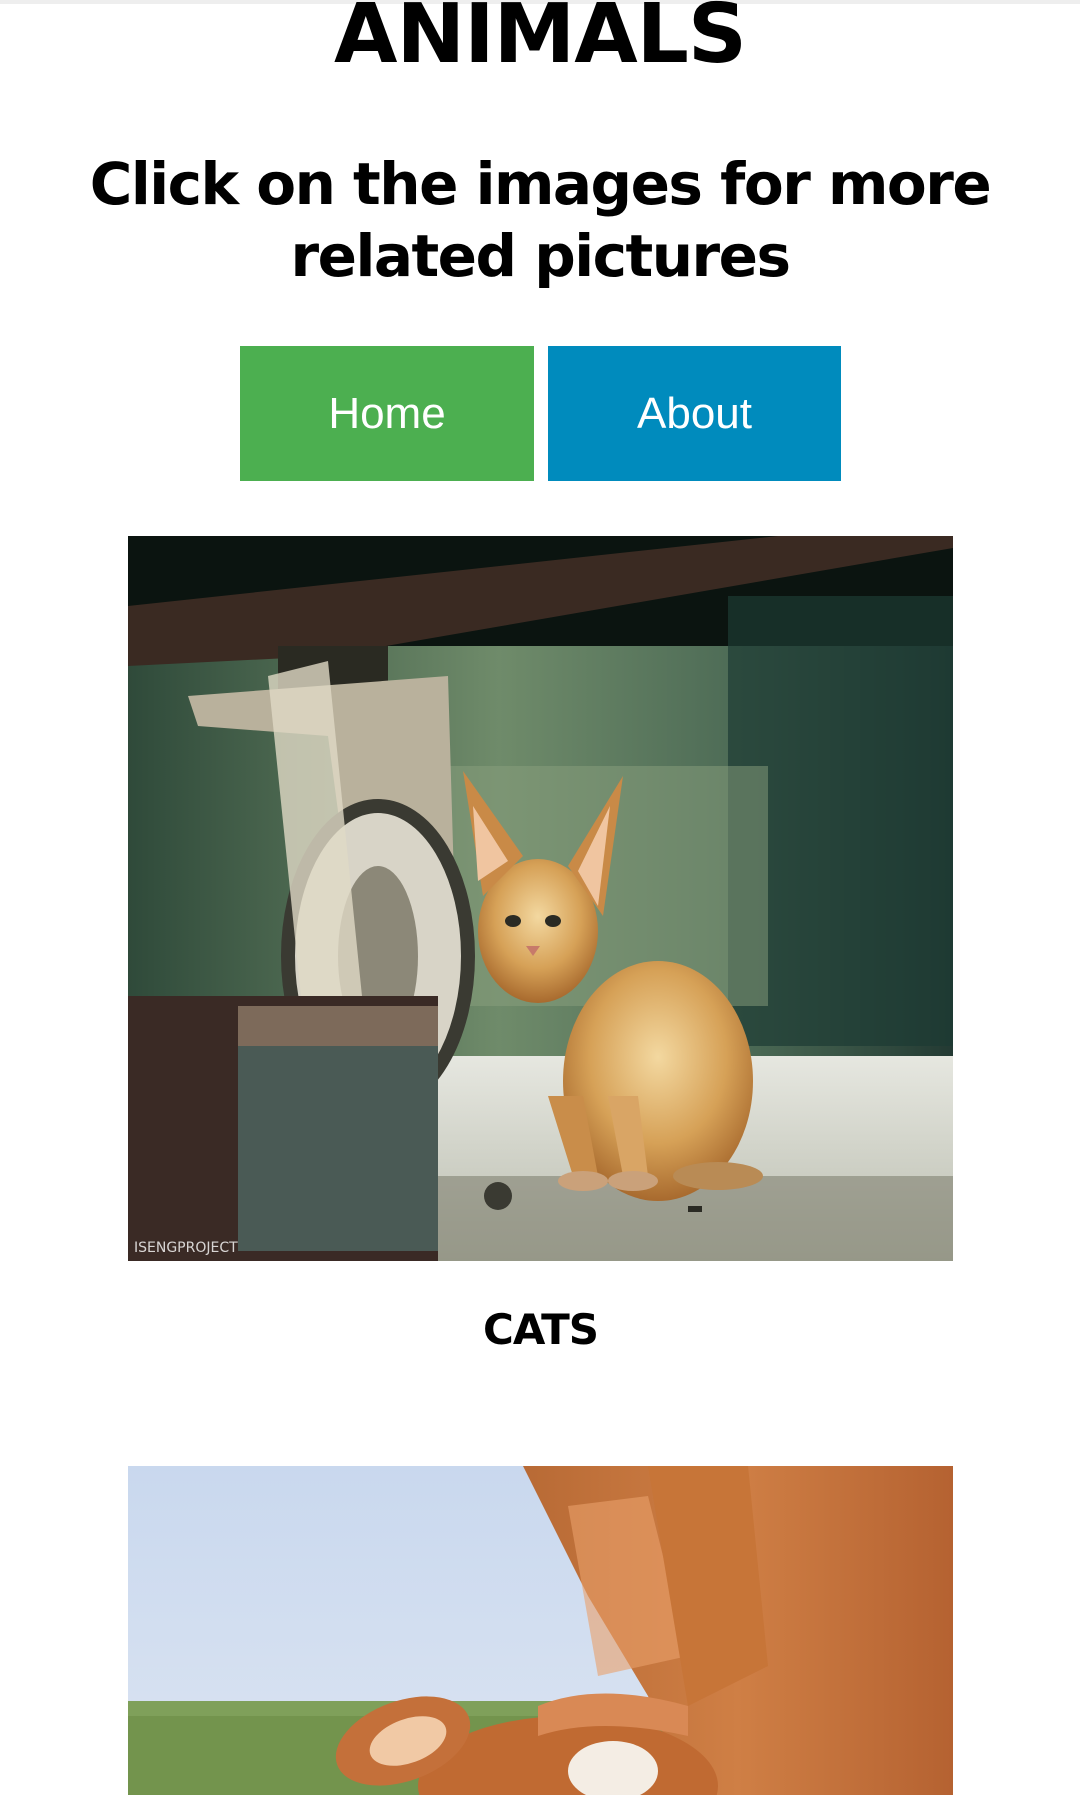 The height and width of the screenshot is (1795, 1080). What do you see at coordinates (541, 1329) in the screenshot?
I see `cats-caption: CATS` at bounding box center [541, 1329].